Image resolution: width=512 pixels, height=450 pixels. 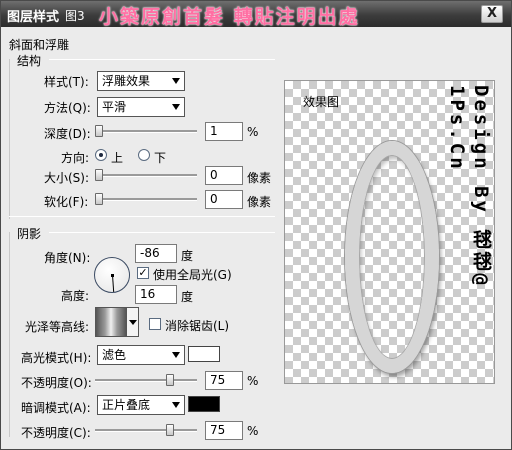 I want to click on soften-input: 0, so click(x=224, y=199).